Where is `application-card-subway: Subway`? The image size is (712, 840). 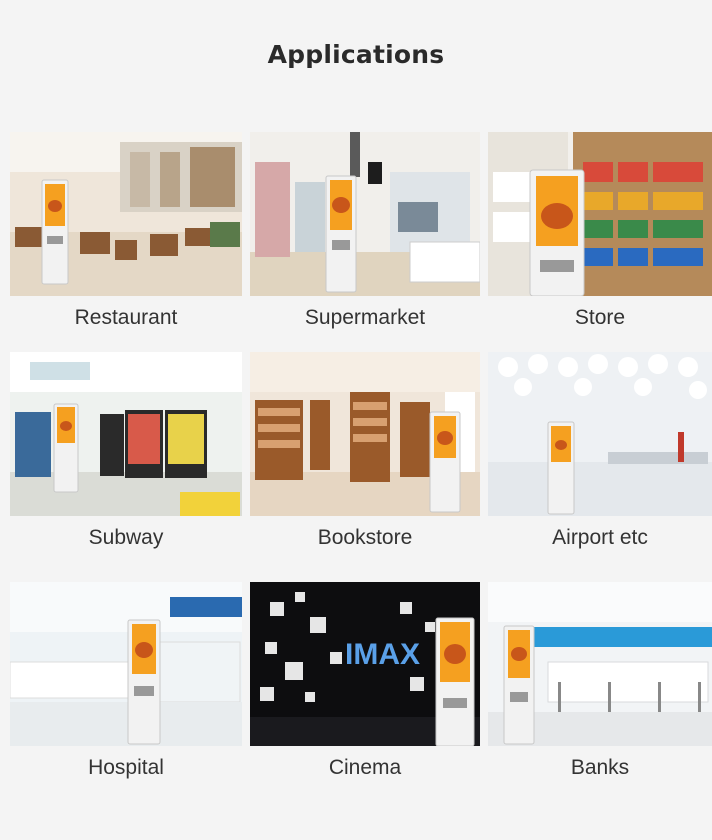
application-card-subway: Subway is located at coordinates (126, 457).